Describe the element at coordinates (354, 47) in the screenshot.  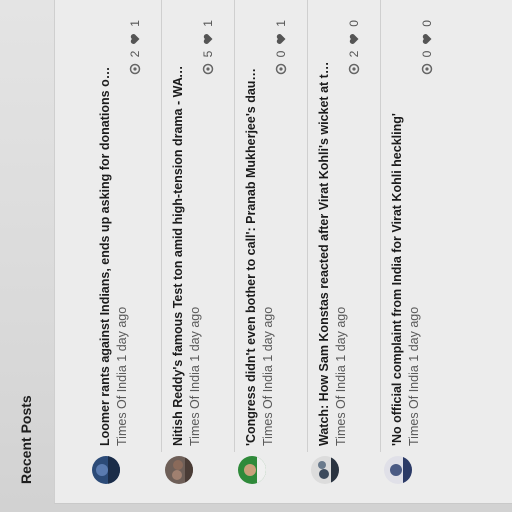
I see `post-stats: 2 0` at that location.